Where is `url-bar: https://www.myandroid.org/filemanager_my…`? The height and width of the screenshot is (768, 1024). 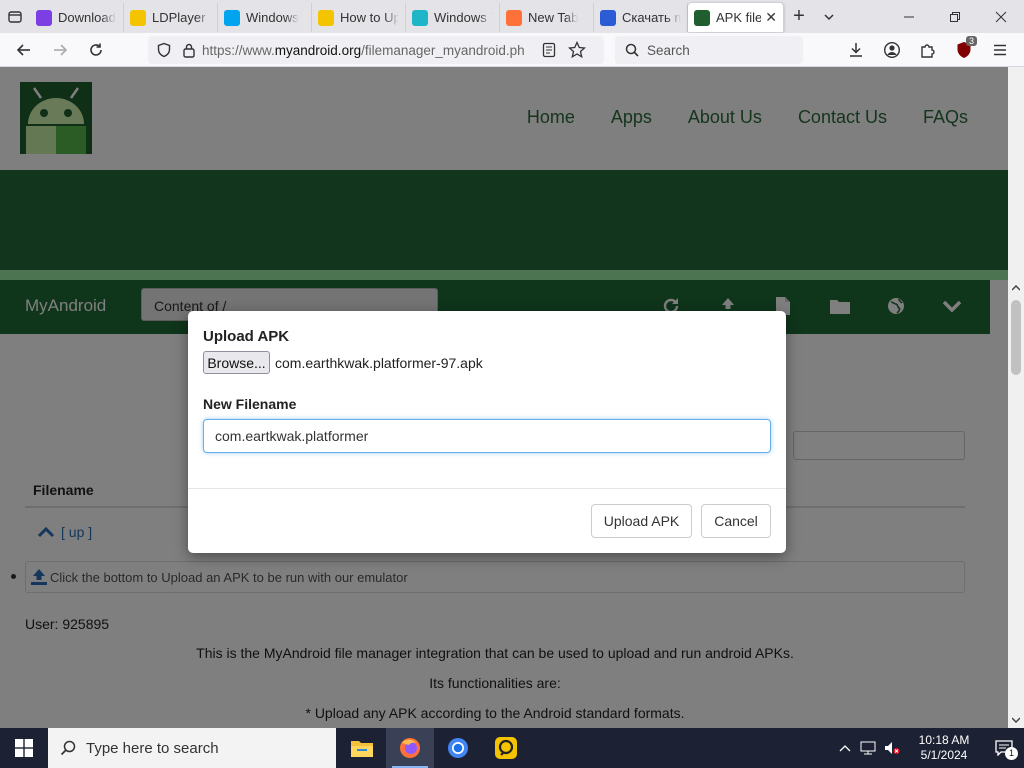
url-bar: https://www.myandroid.org/filemanager_my… is located at coordinates (376, 50).